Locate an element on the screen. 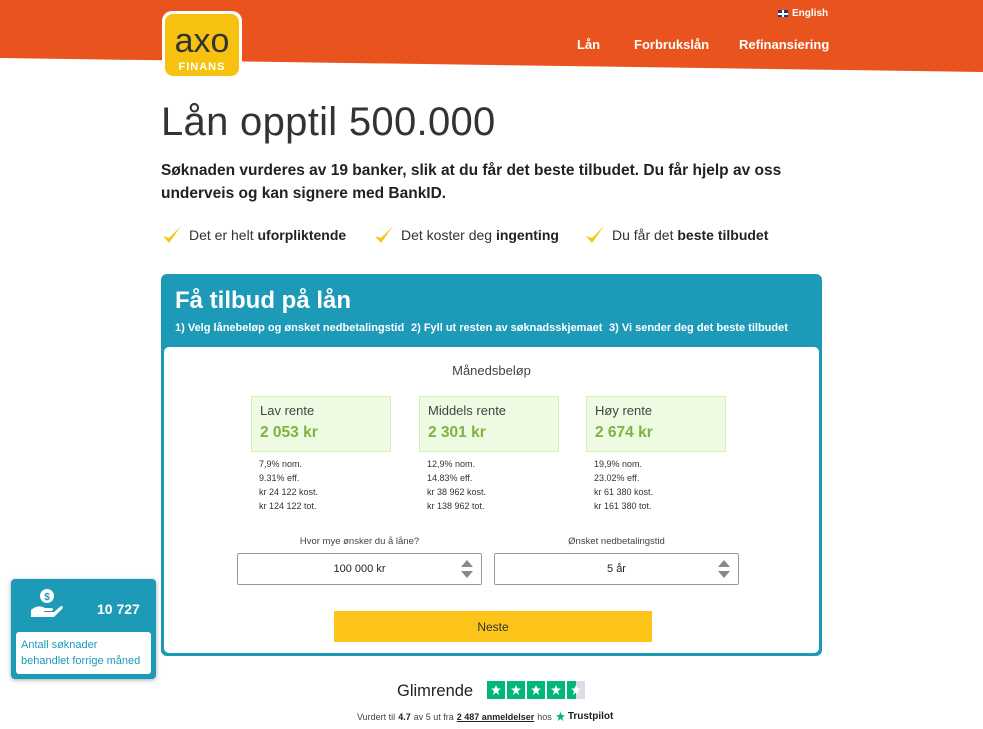 The width and height of the screenshot is (983, 729). repayment-term-select: 5 år is located at coordinates (616, 569).